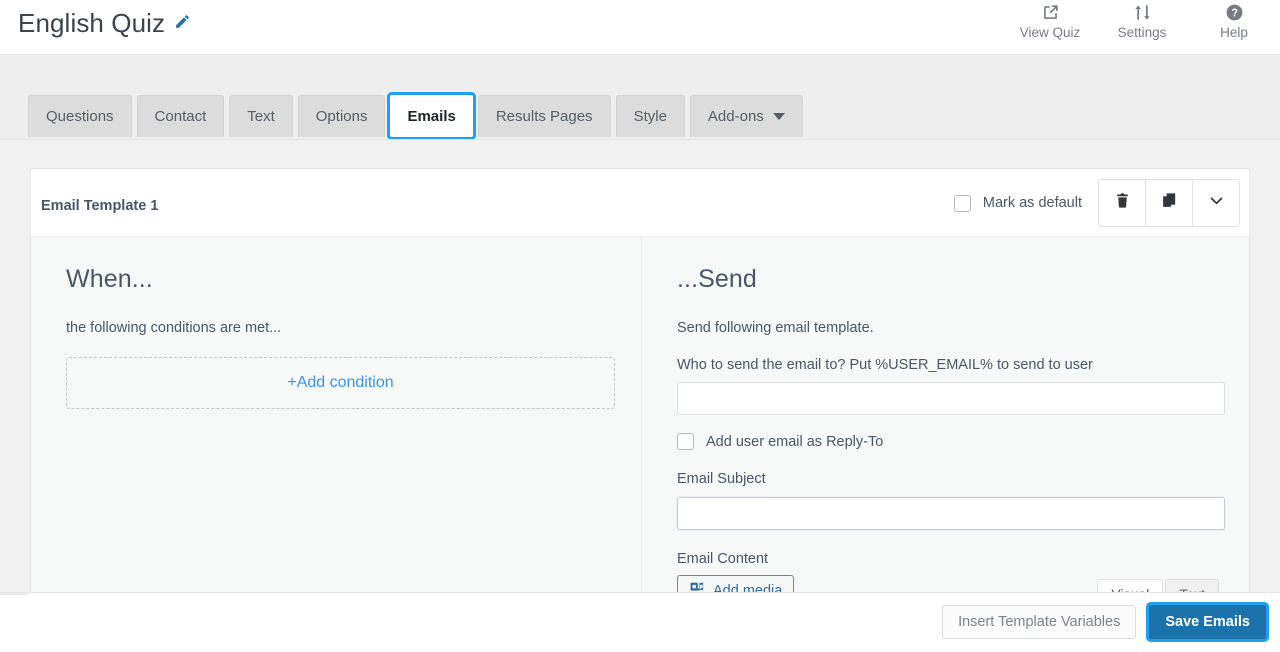 Image resolution: width=1280 pixels, height=652 pixels. I want to click on tab-results-pages: Results Pages, so click(544, 116).